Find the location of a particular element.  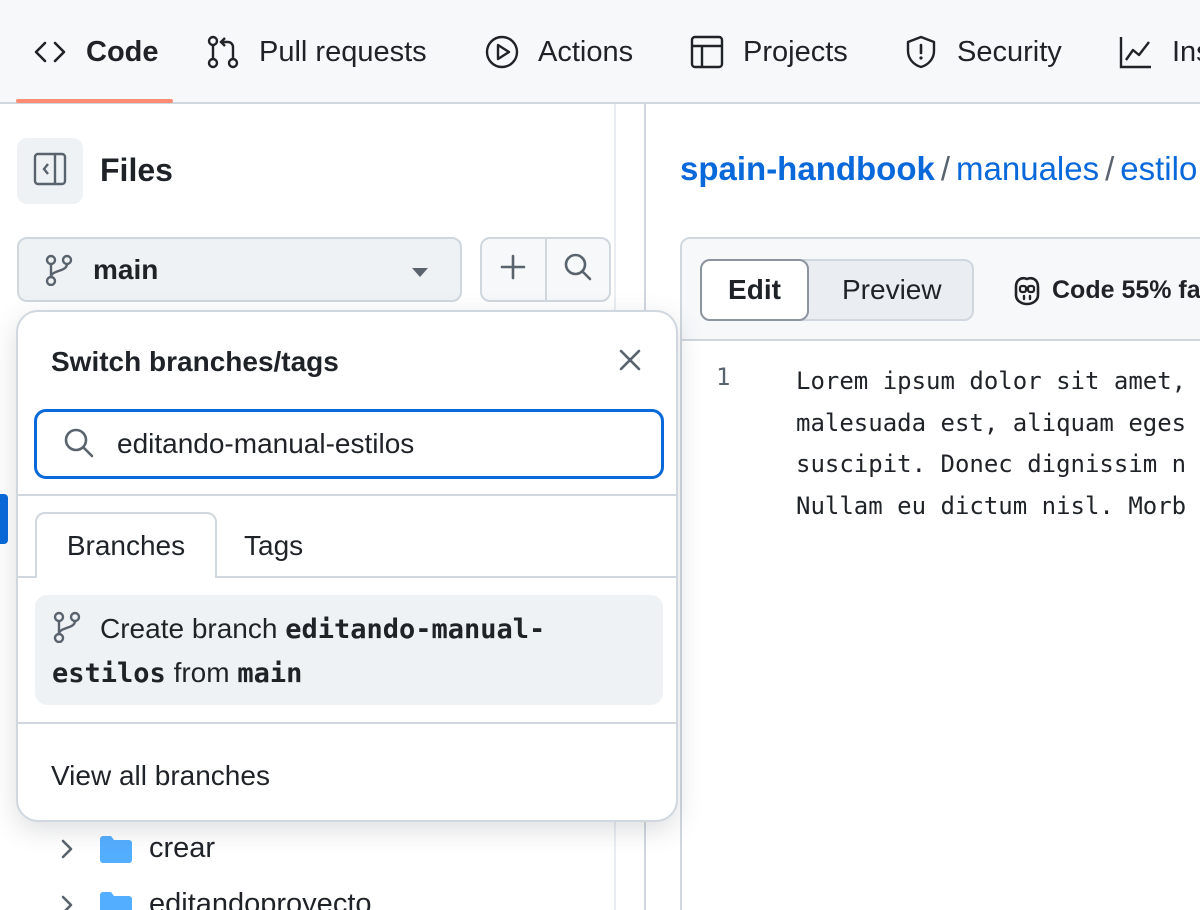

close-button is located at coordinates (630, 362).